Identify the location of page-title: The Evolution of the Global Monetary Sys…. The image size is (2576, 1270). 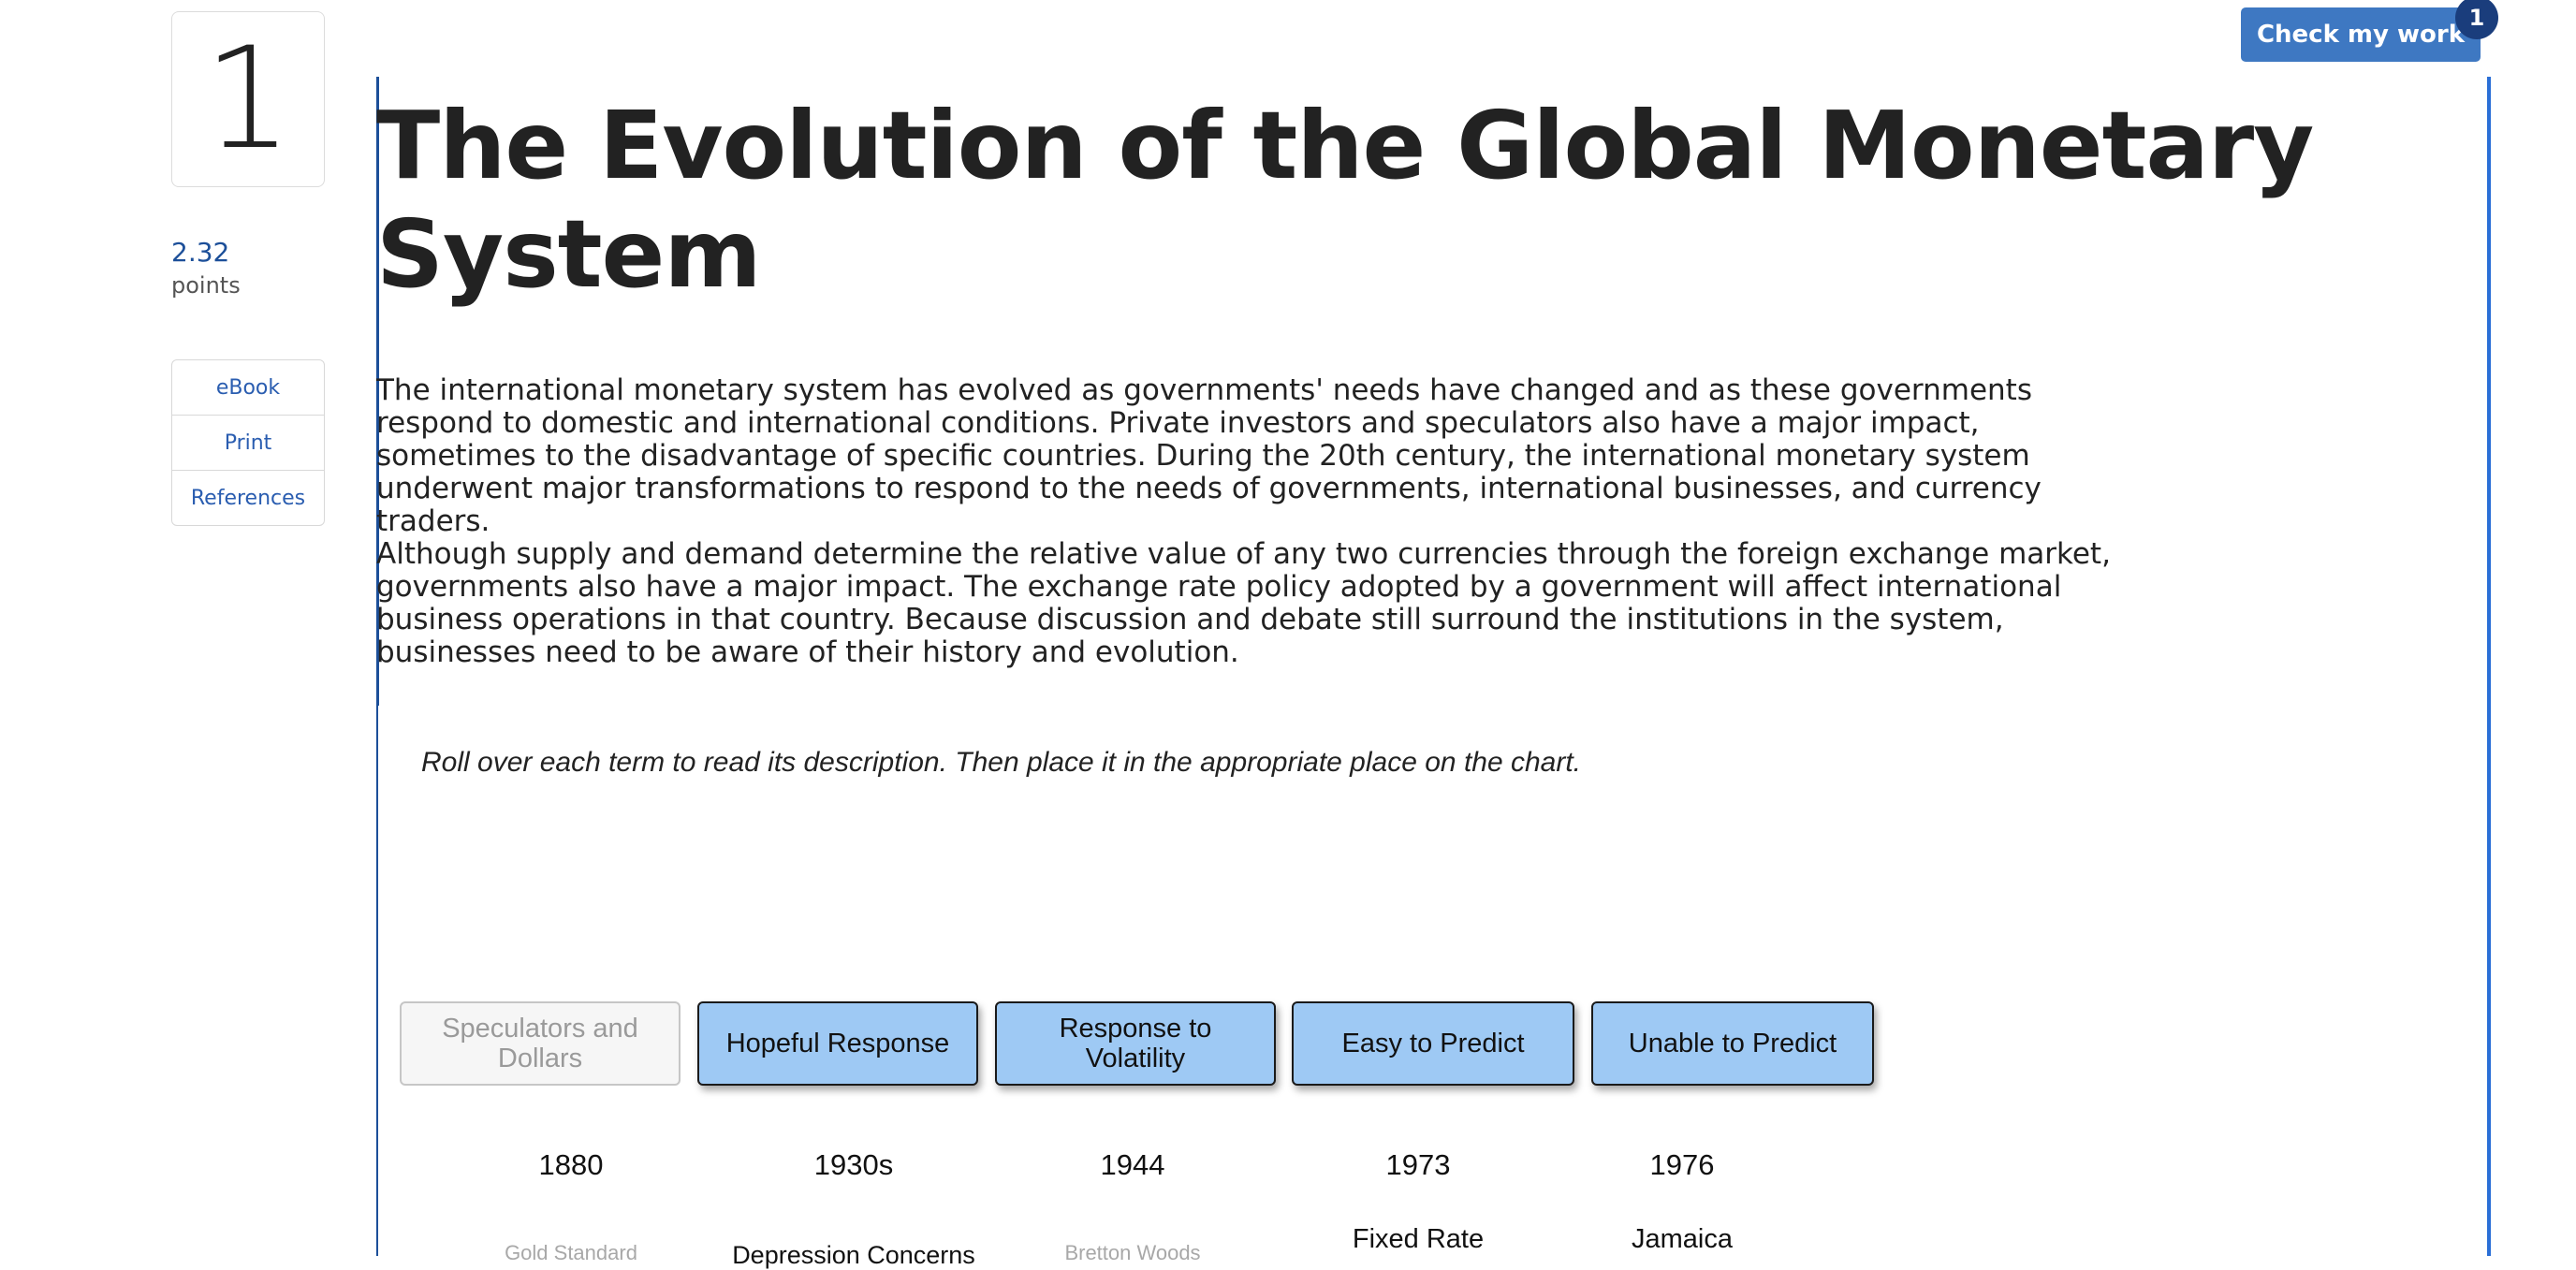
(1345, 200).